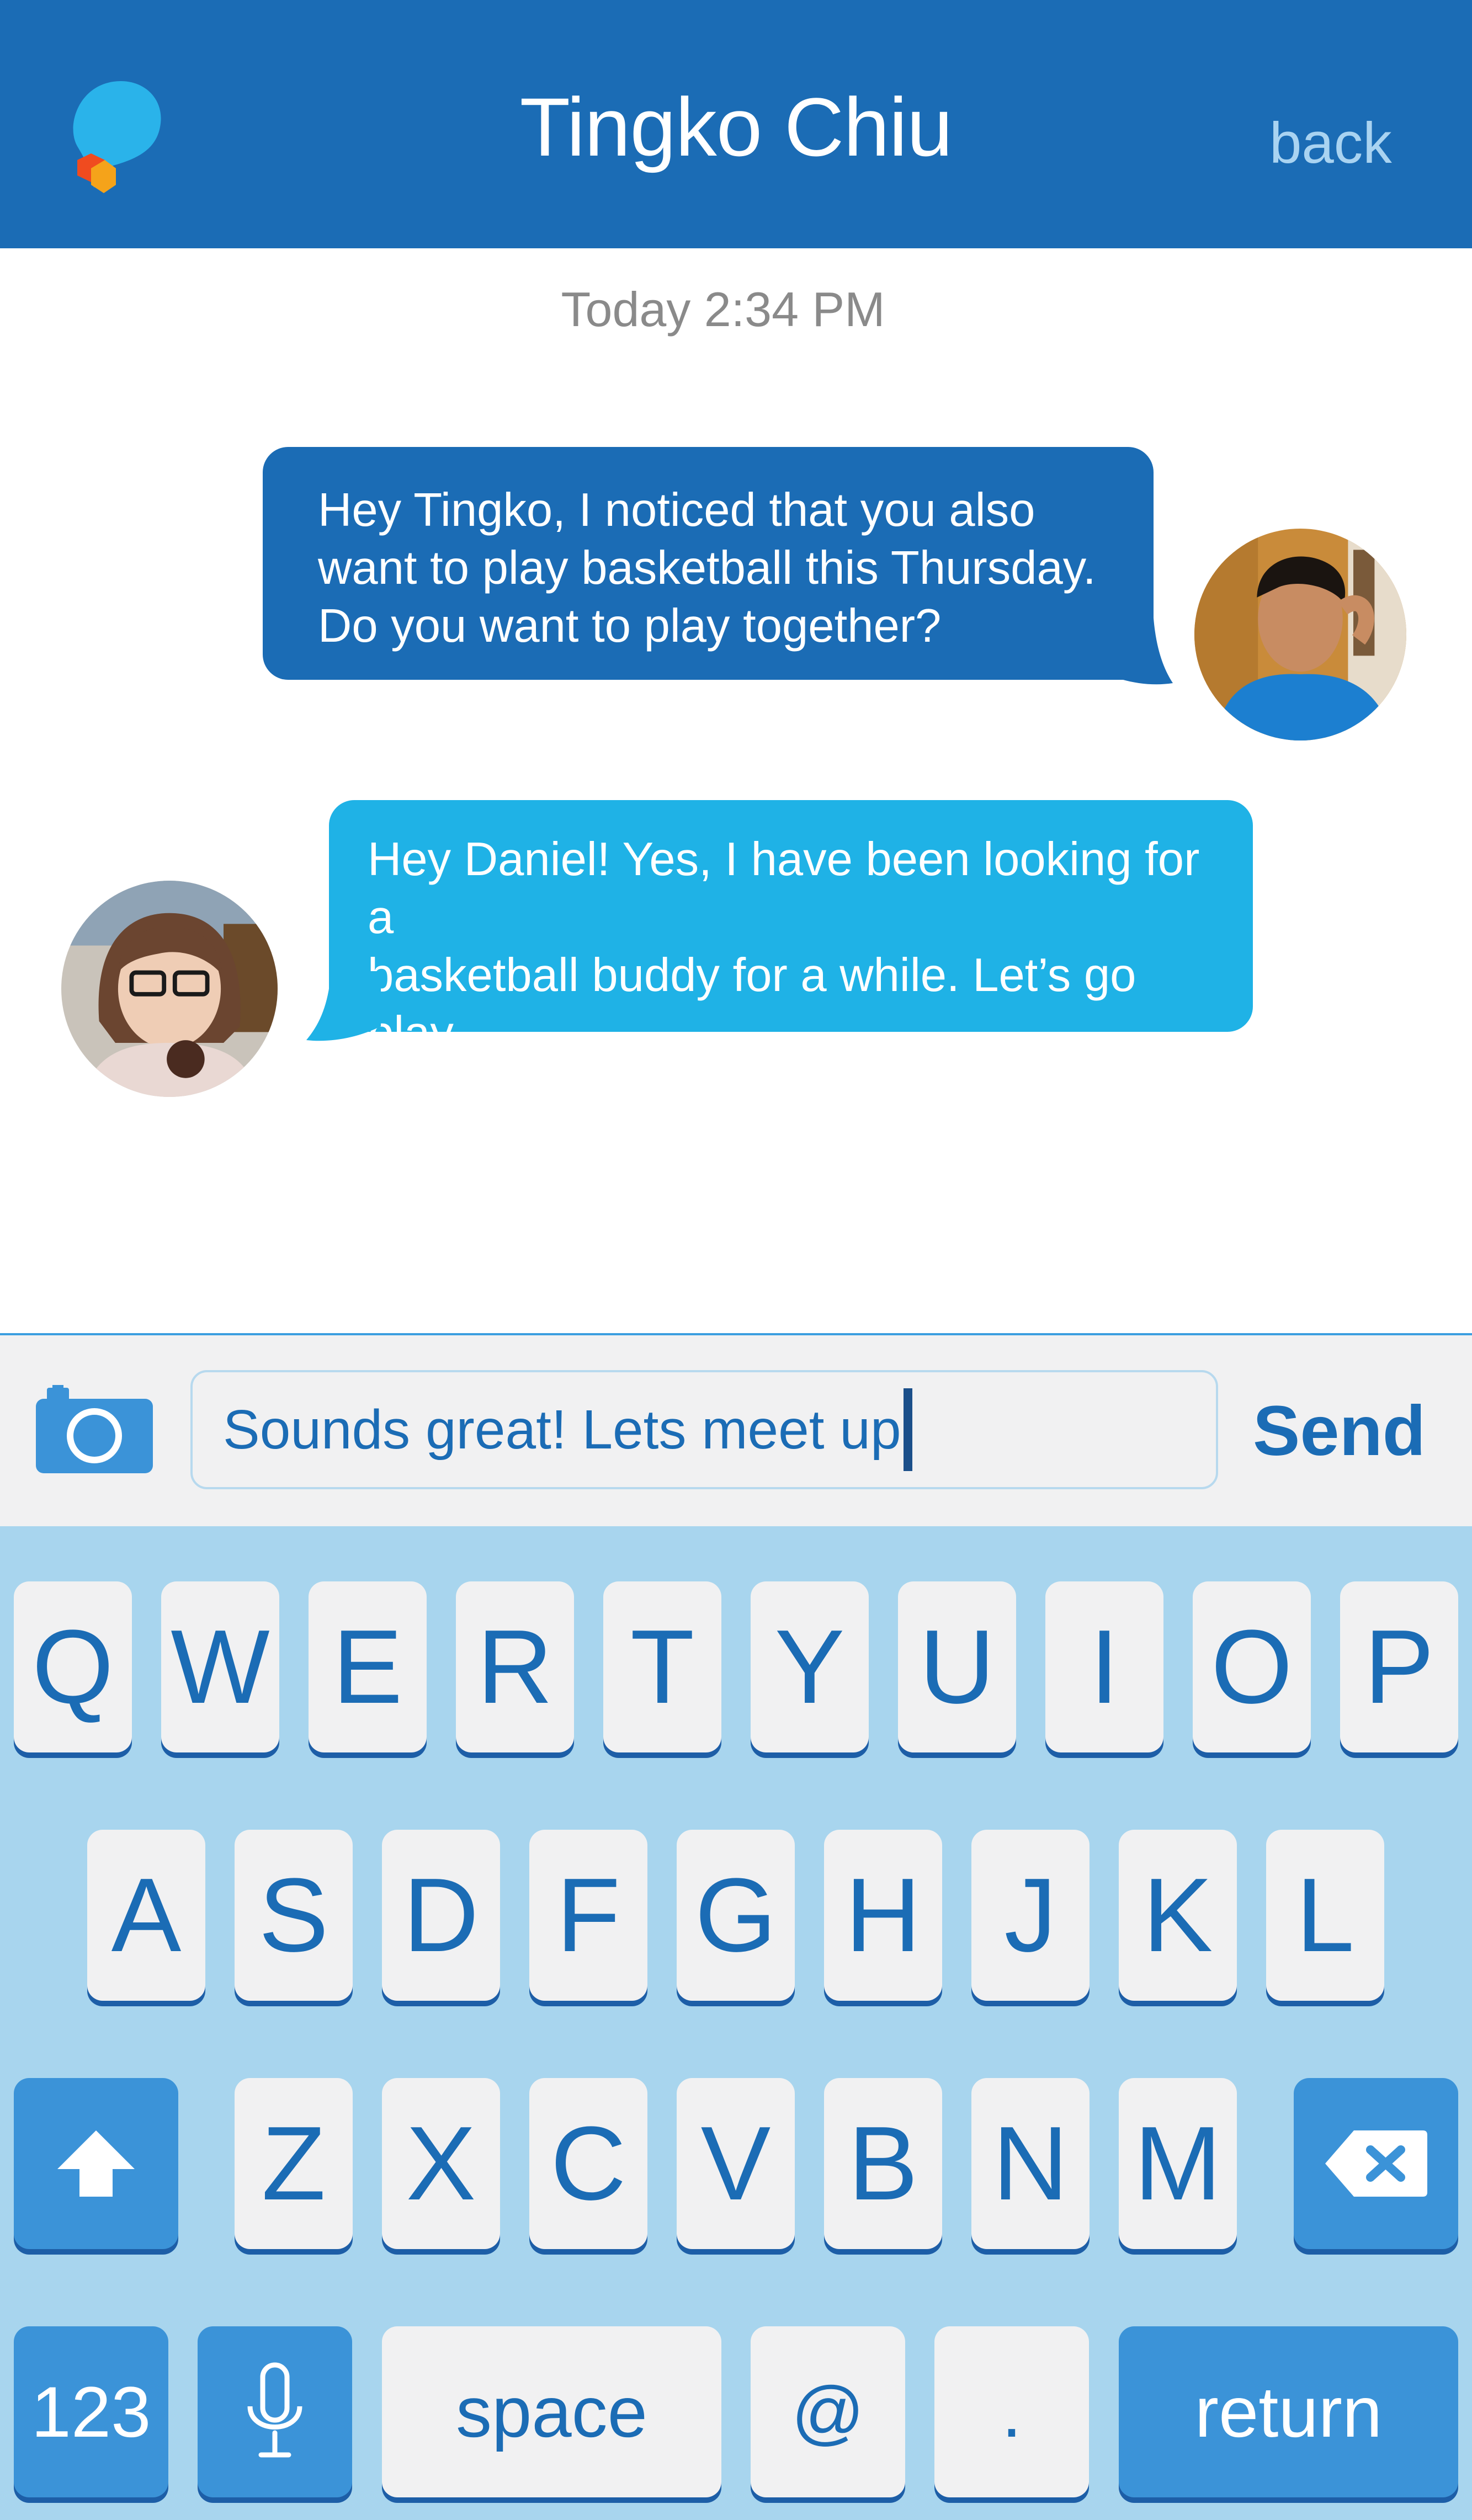 Image resolution: width=1472 pixels, height=2520 pixels. Describe the element at coordinates (562, 1429) in the screenshot. I see `message-input-value: Sounds great! Lets meet up` at that location.